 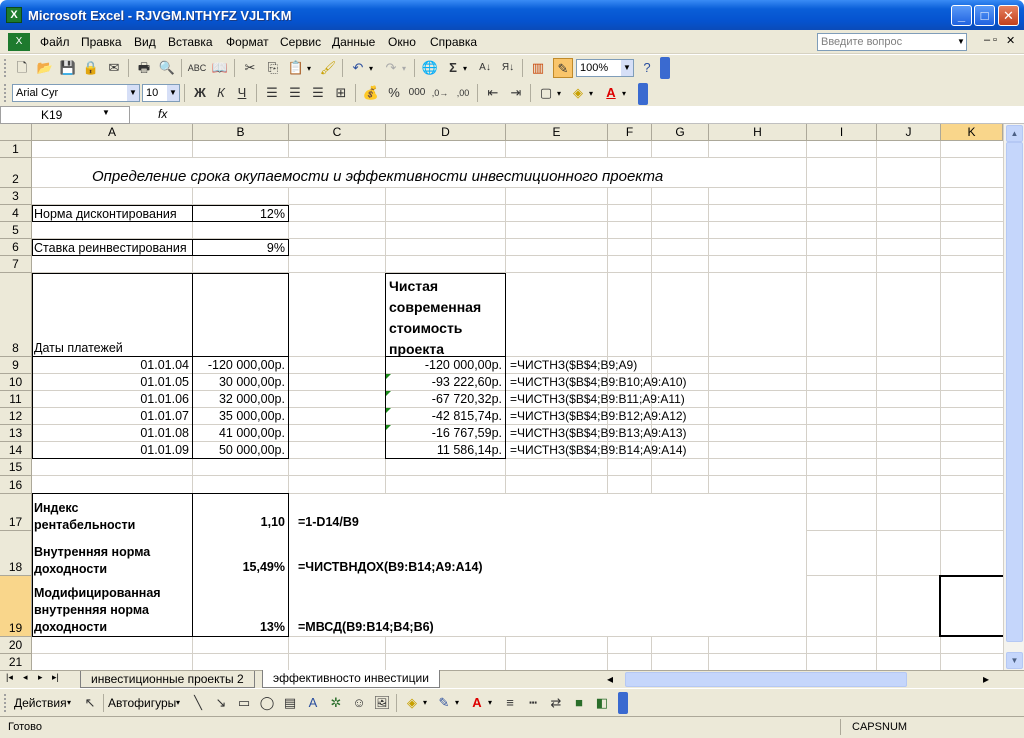 I want to click on formula-text: =ЧИСТНЗ($B$4;B9:B11;A9:A11), so click(x=597, y=399).